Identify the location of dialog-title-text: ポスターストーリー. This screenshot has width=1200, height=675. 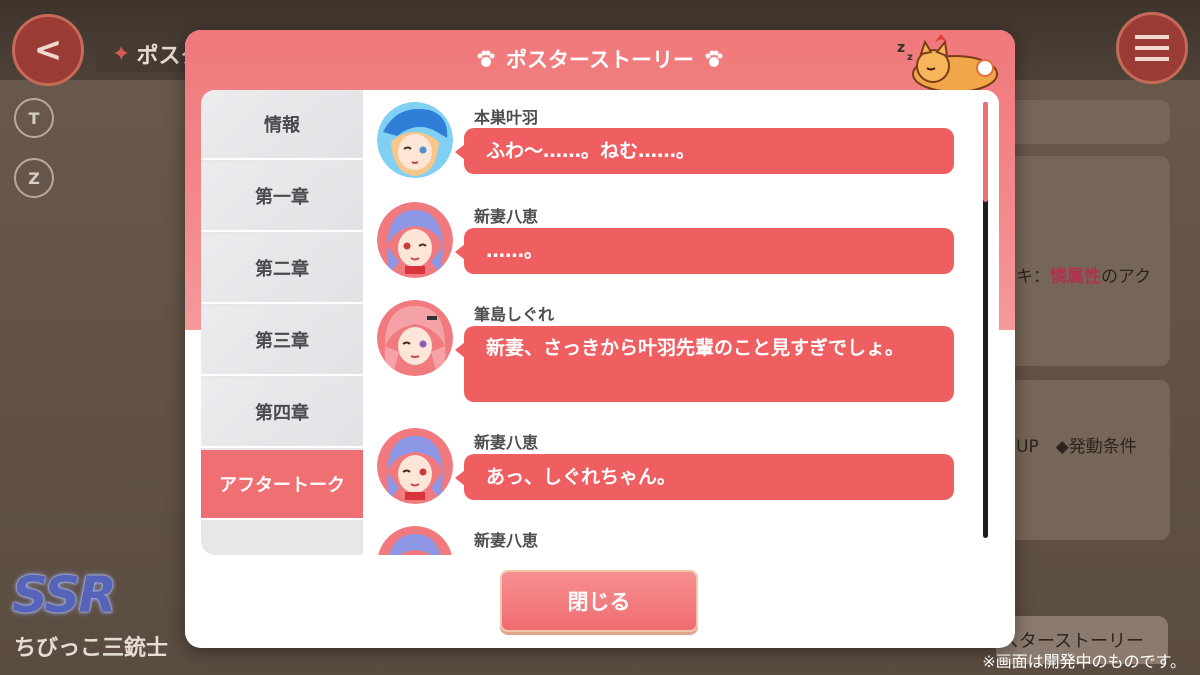
(600, 60).